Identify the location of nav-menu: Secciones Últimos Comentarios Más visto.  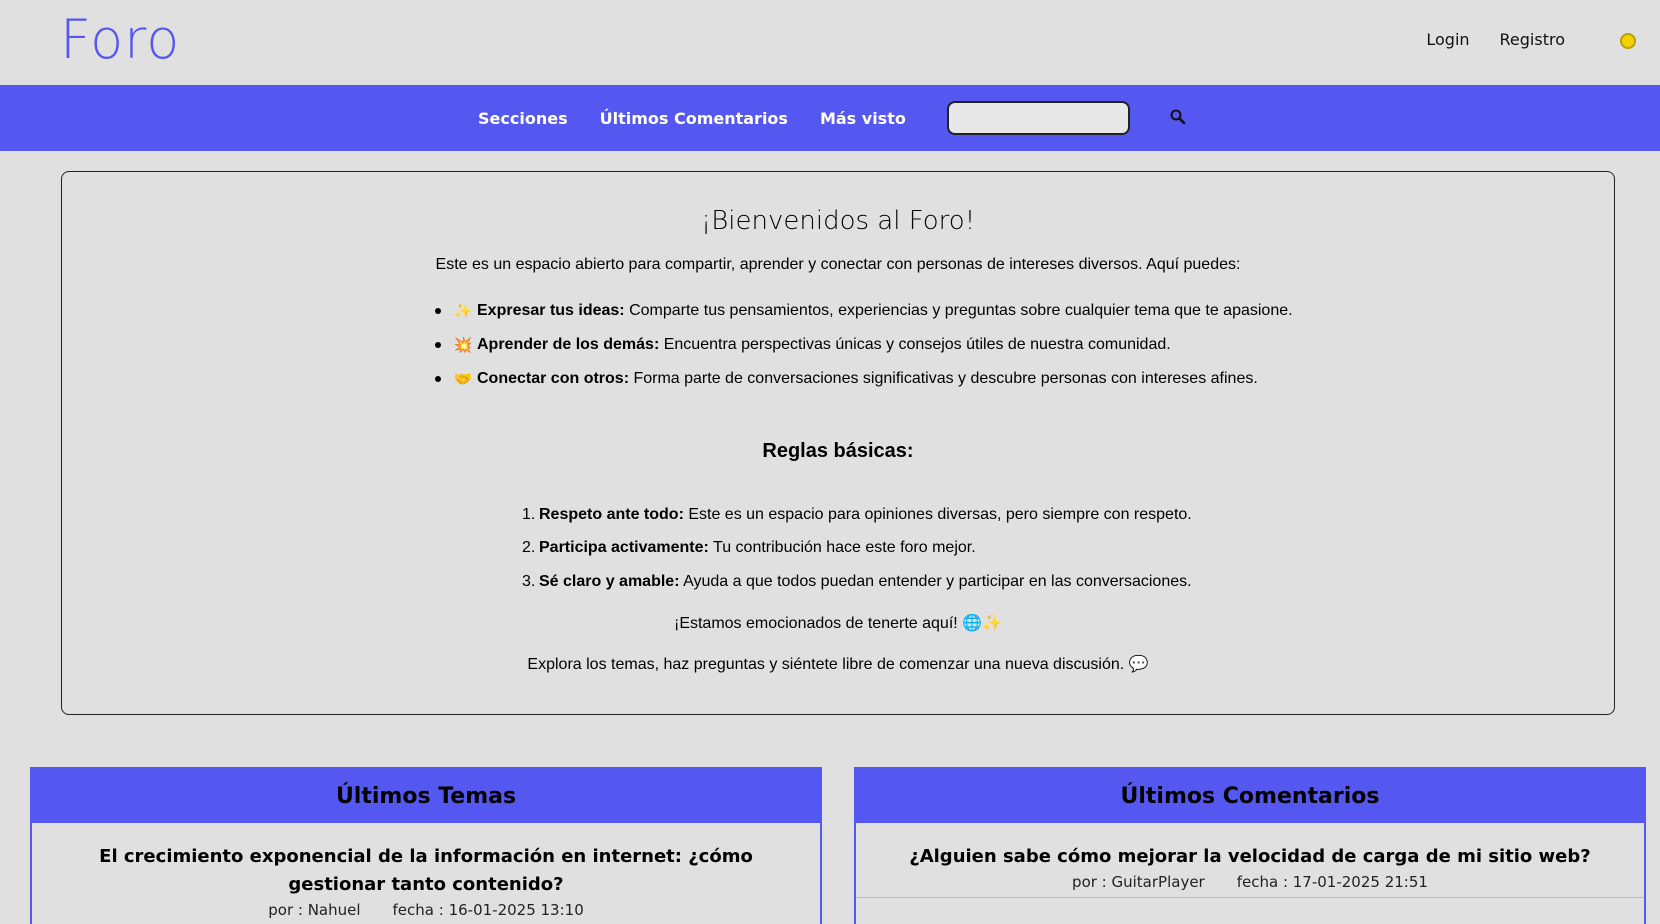
(692, 118).